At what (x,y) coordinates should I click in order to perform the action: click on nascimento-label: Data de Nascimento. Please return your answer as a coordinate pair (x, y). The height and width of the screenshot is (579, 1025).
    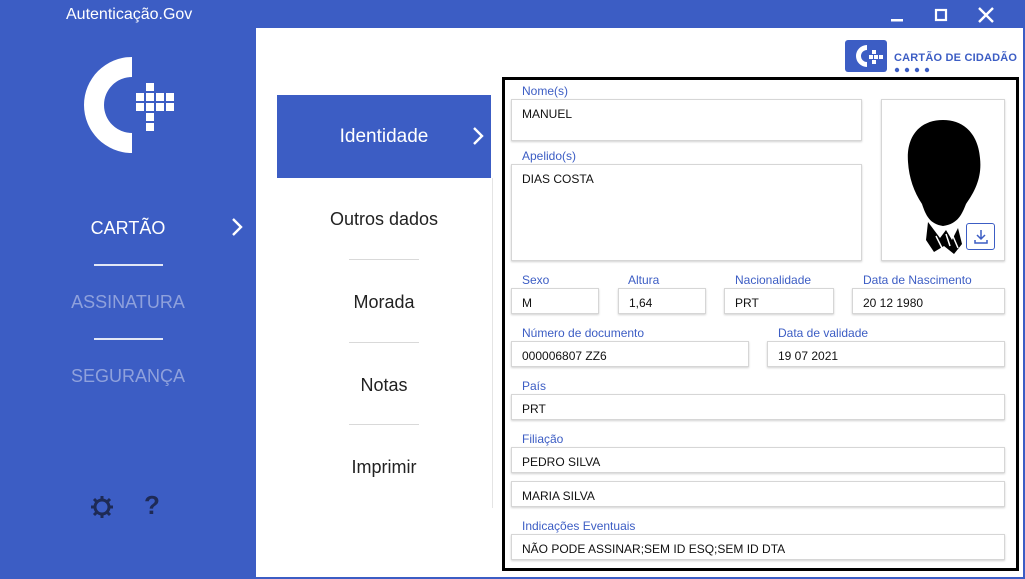
    Looking at the image, I should click on (917, 280).